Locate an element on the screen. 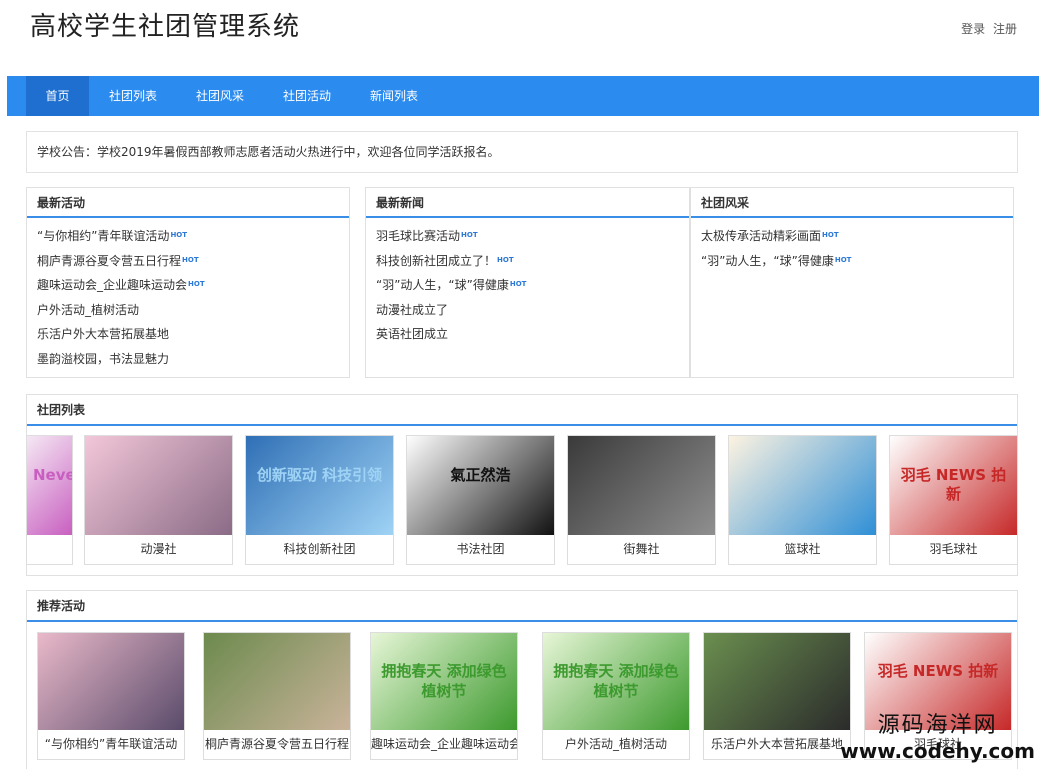 This screenshot has height=769, width=1039. image-card: 动漫社 is located at coordinates (158, 500).